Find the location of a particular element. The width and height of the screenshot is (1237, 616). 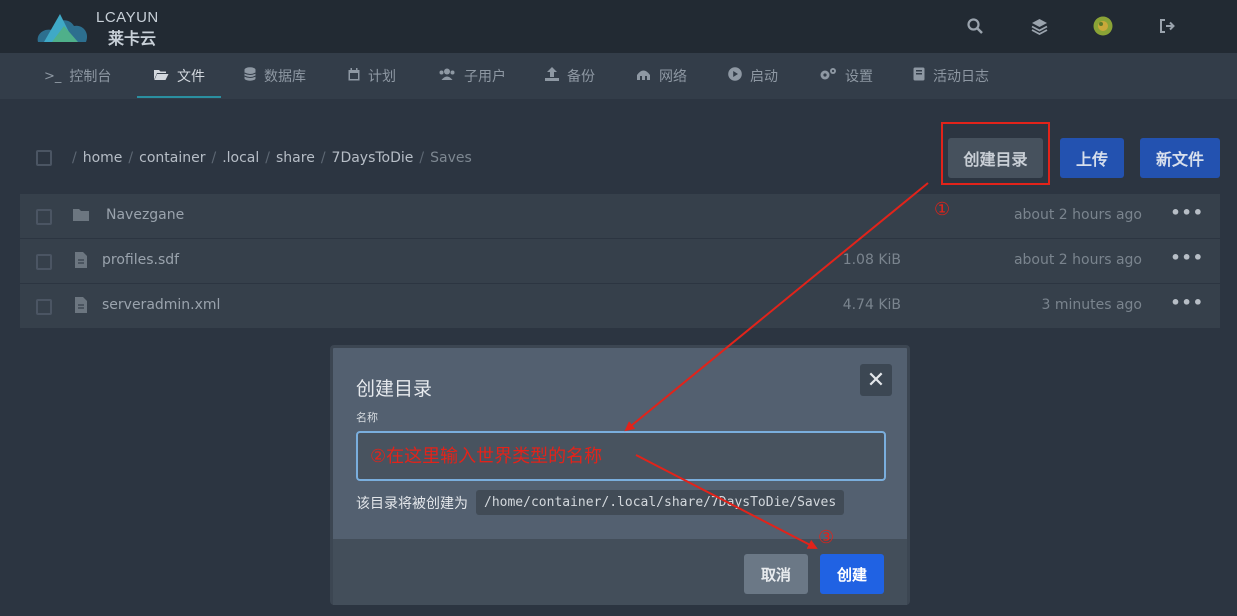

top-header: LCAYUN 莱卡云 is located at coordinates (618, 26).